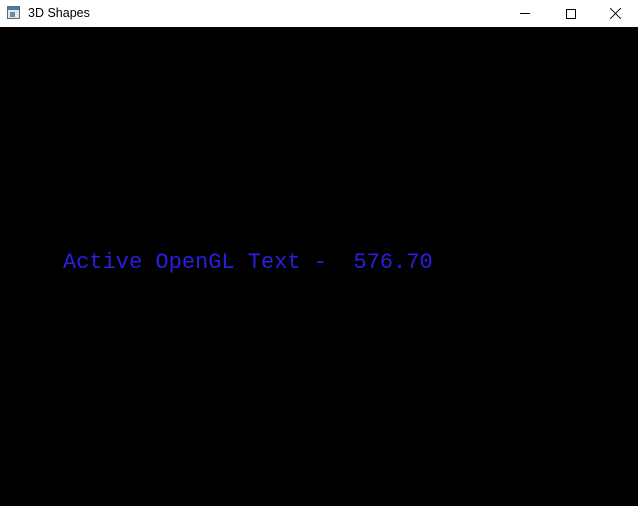  I want to click on maximize-icon, so click(571, 13).